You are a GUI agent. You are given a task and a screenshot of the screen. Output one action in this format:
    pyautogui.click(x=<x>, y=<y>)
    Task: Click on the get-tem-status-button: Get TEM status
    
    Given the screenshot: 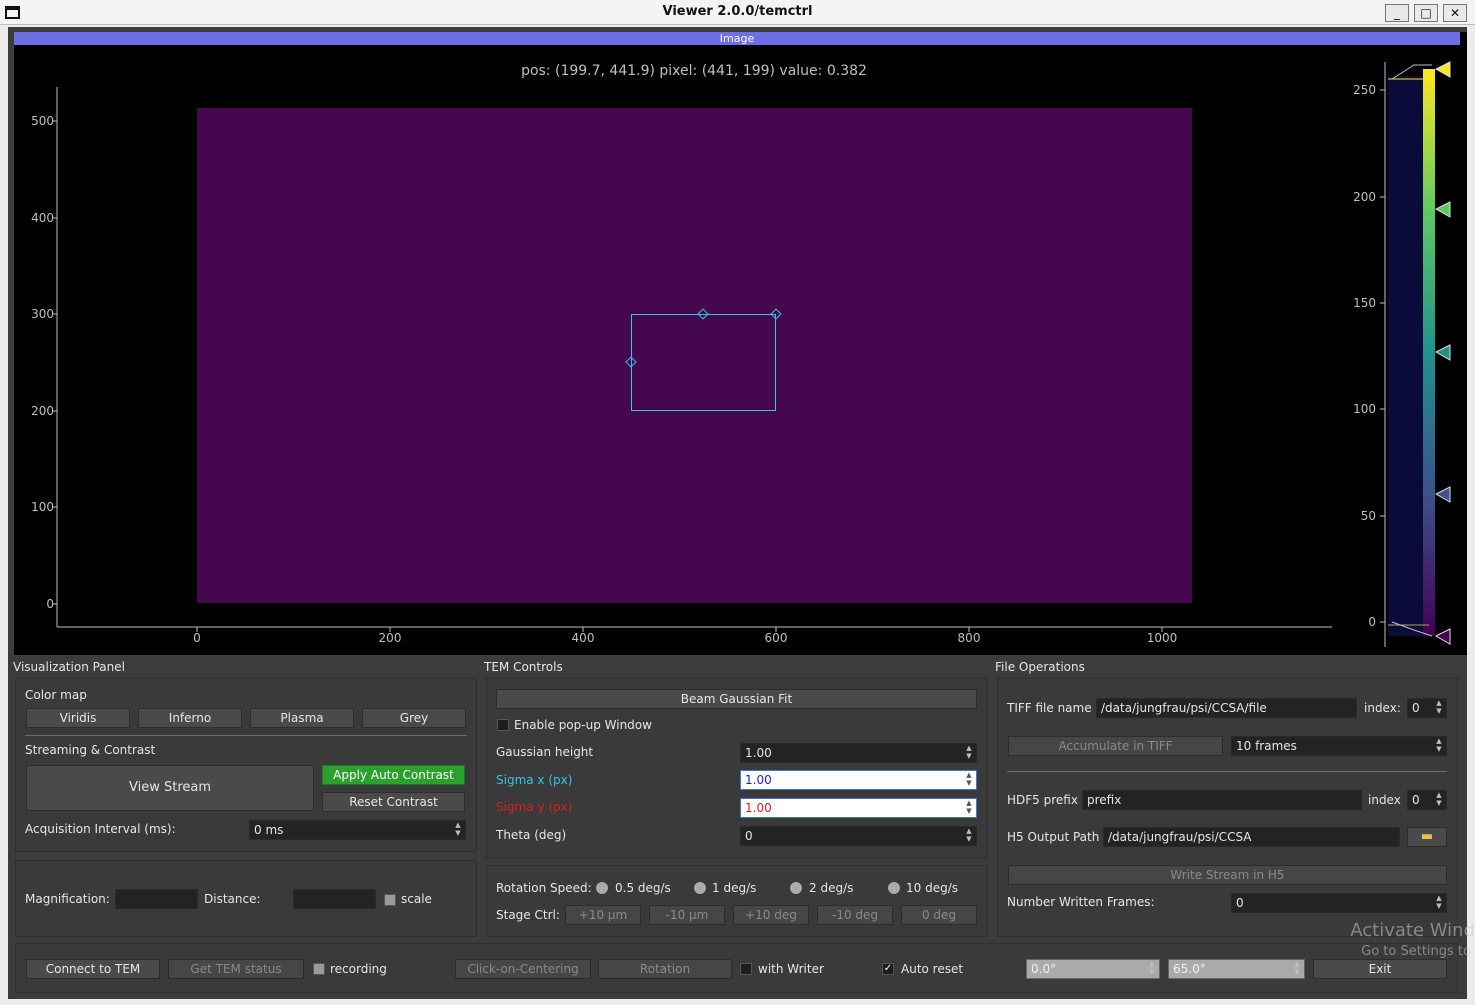 What is the action you would take?
    pyautogui.click(x=236, y=969)
    